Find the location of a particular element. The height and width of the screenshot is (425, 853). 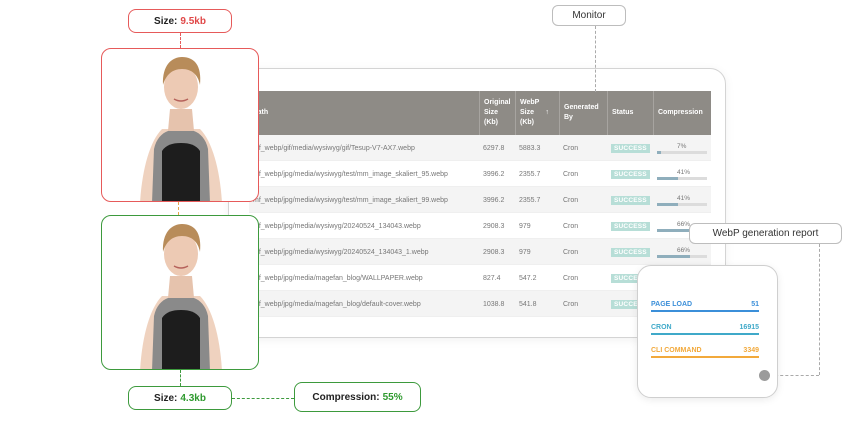

report-item-cli-command: CLI COMMAND 3349 is located at coordinates (705, 352).